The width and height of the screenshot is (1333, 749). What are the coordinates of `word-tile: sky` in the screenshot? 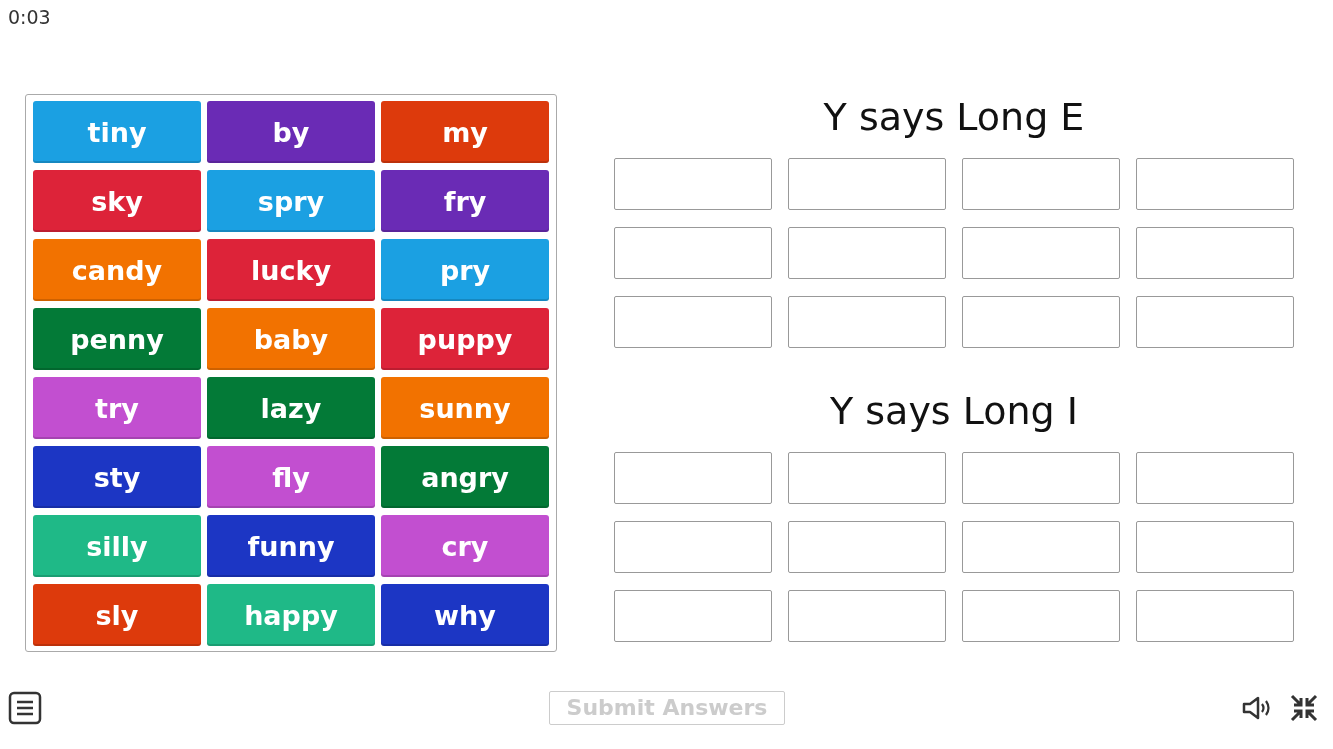 It's located at (117, 201).